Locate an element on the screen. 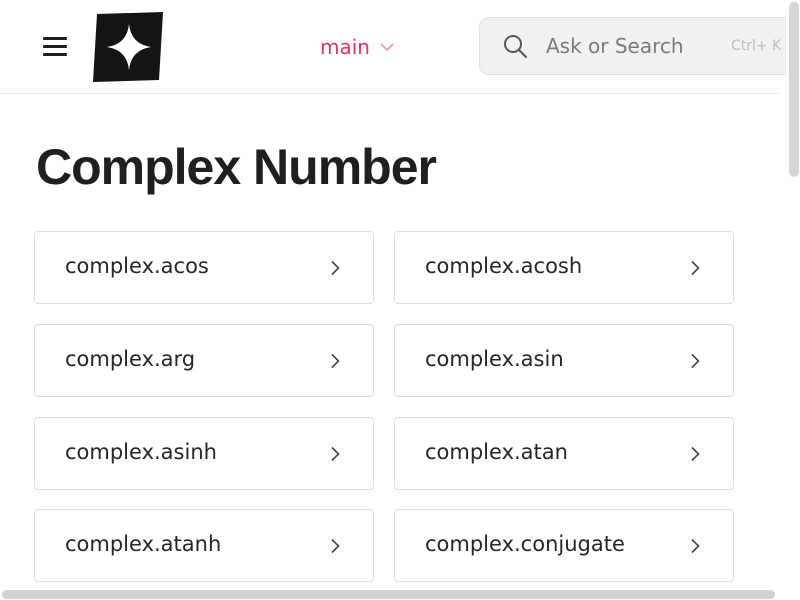 The image size is (800, 600). card-complex-acos: complex.acos is located at coordinates (204, 267).